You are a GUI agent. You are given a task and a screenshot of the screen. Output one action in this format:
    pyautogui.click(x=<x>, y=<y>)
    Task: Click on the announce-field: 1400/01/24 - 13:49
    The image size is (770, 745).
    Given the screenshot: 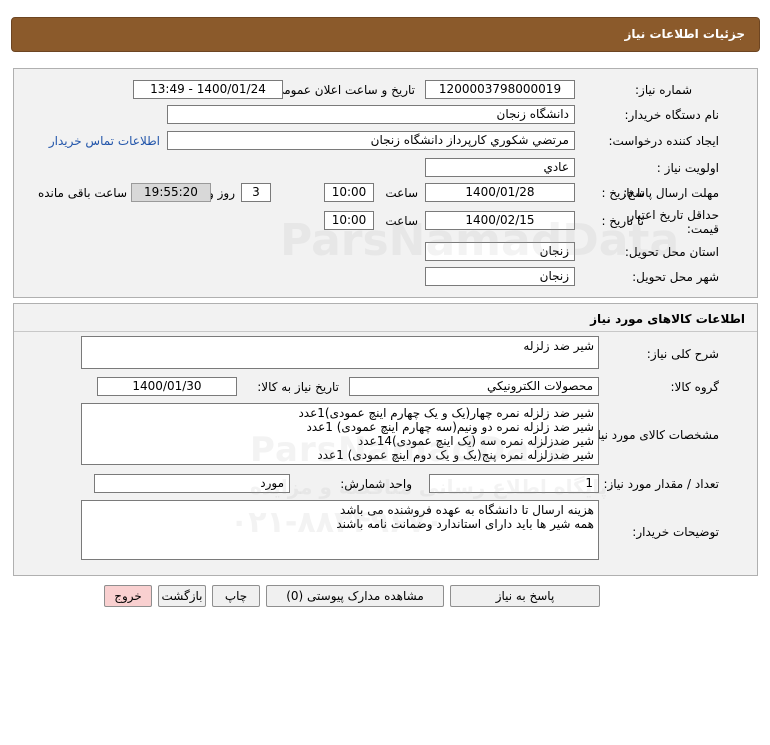 What is the action you would take?
    pyautogui.click(x=208, y=89)
    